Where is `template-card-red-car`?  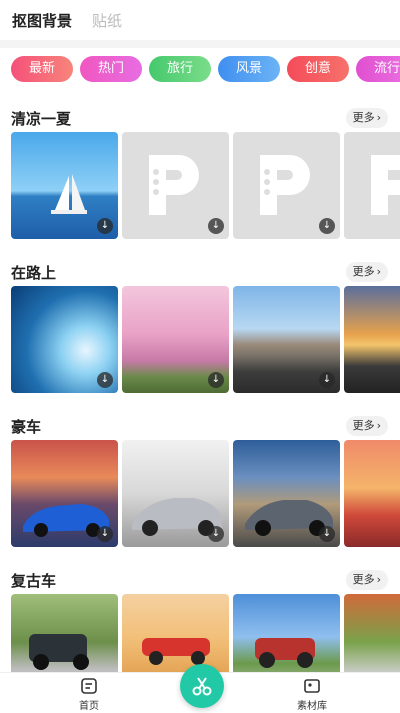 template-card-red-car is located at coordinates (372, 493).